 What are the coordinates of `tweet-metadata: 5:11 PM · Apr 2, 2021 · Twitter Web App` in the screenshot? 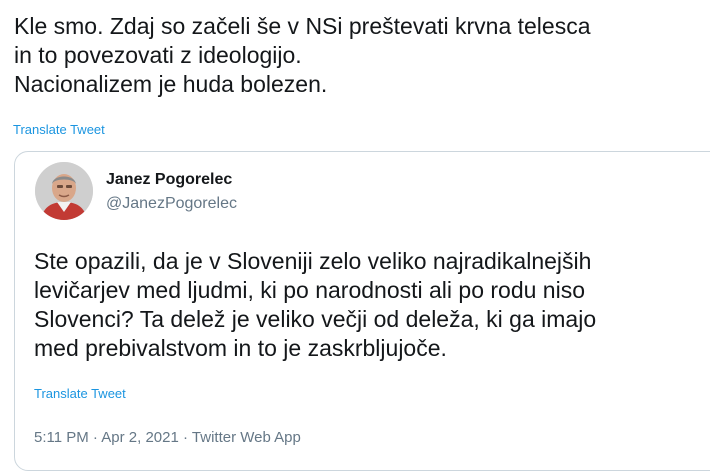 It's located at (167, 438).